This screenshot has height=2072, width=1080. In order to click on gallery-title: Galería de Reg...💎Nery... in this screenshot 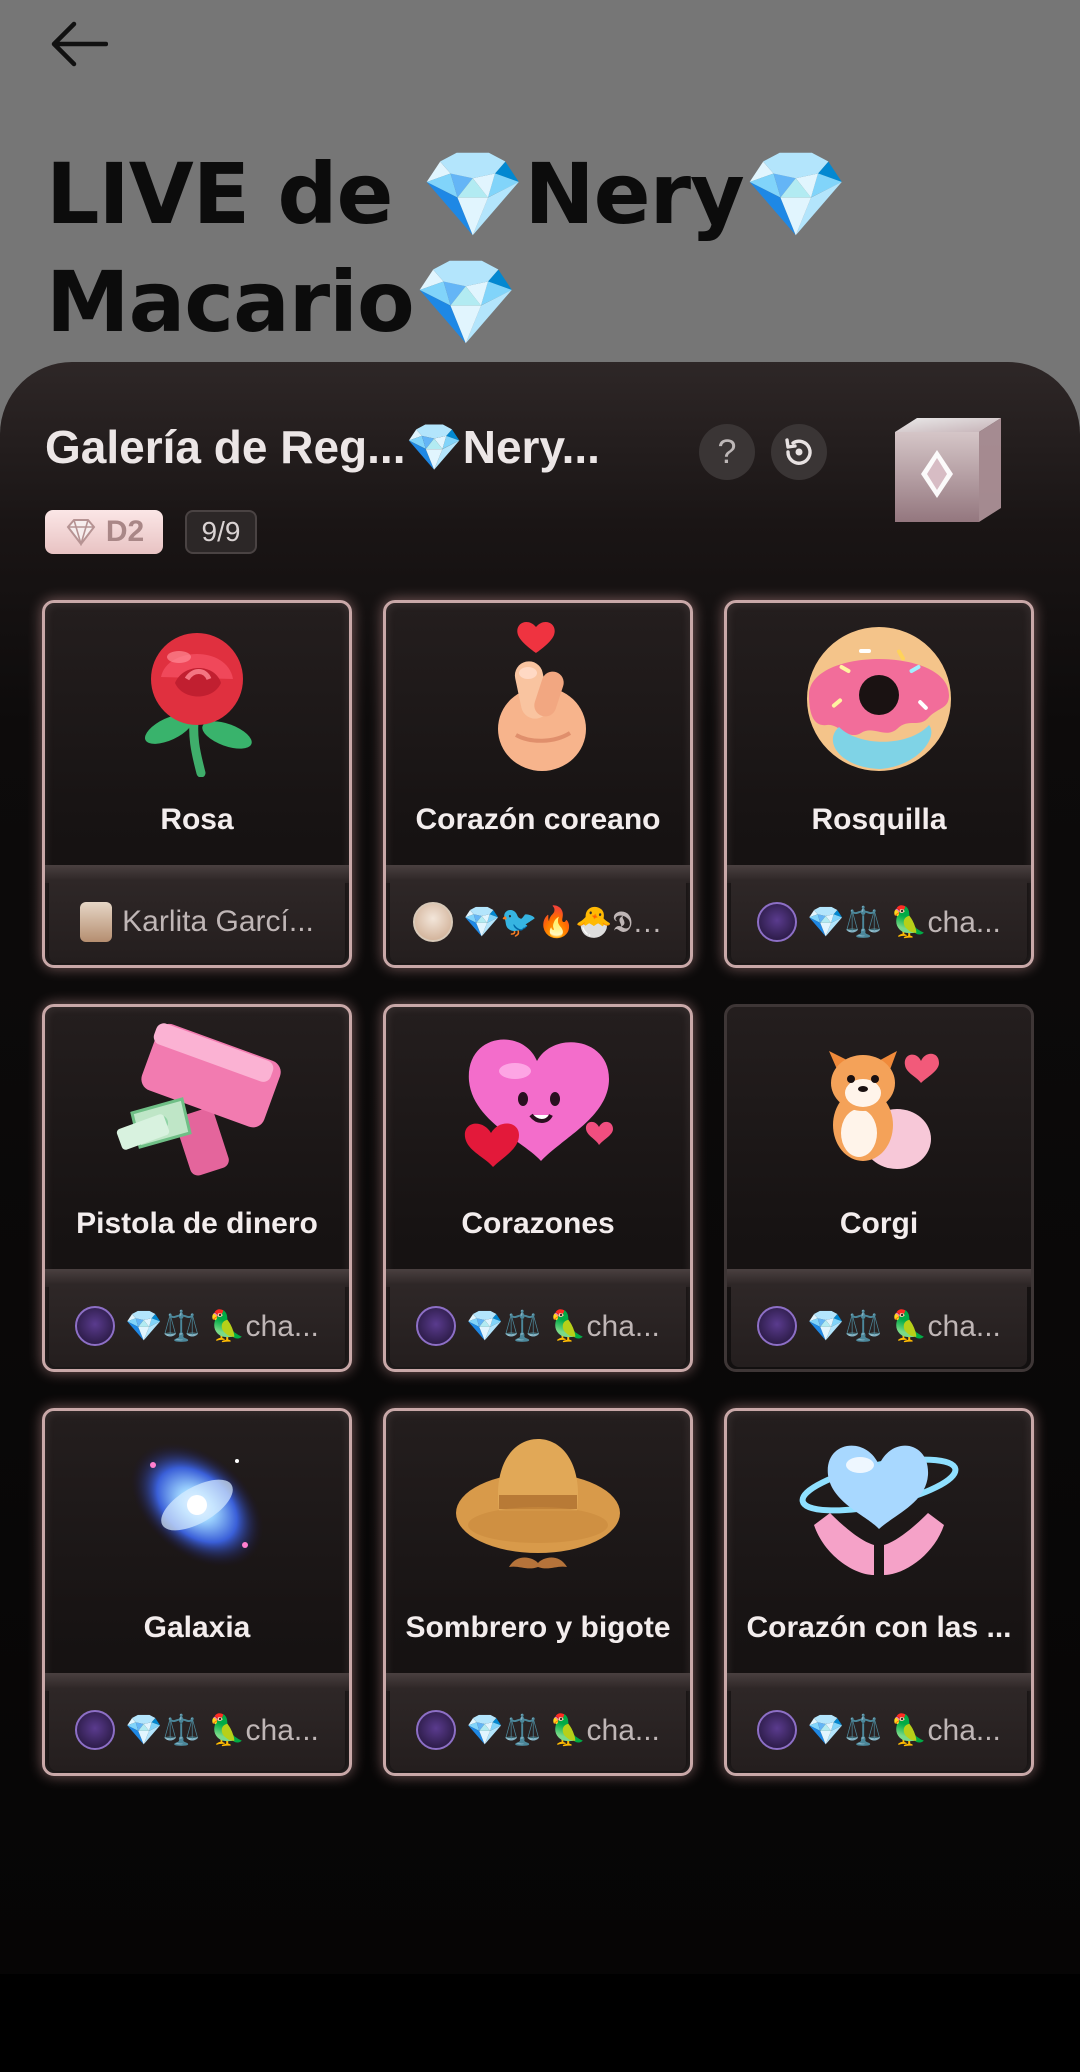, I will do `click(322, 447)`.